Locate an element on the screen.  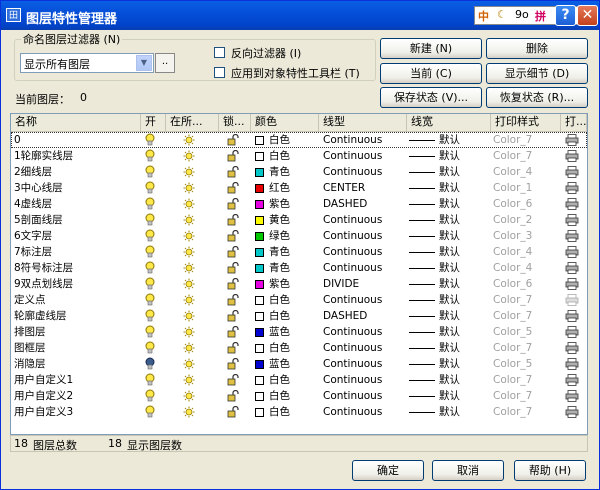
invert-filter-checkbox is located at coordinates (219, 52).